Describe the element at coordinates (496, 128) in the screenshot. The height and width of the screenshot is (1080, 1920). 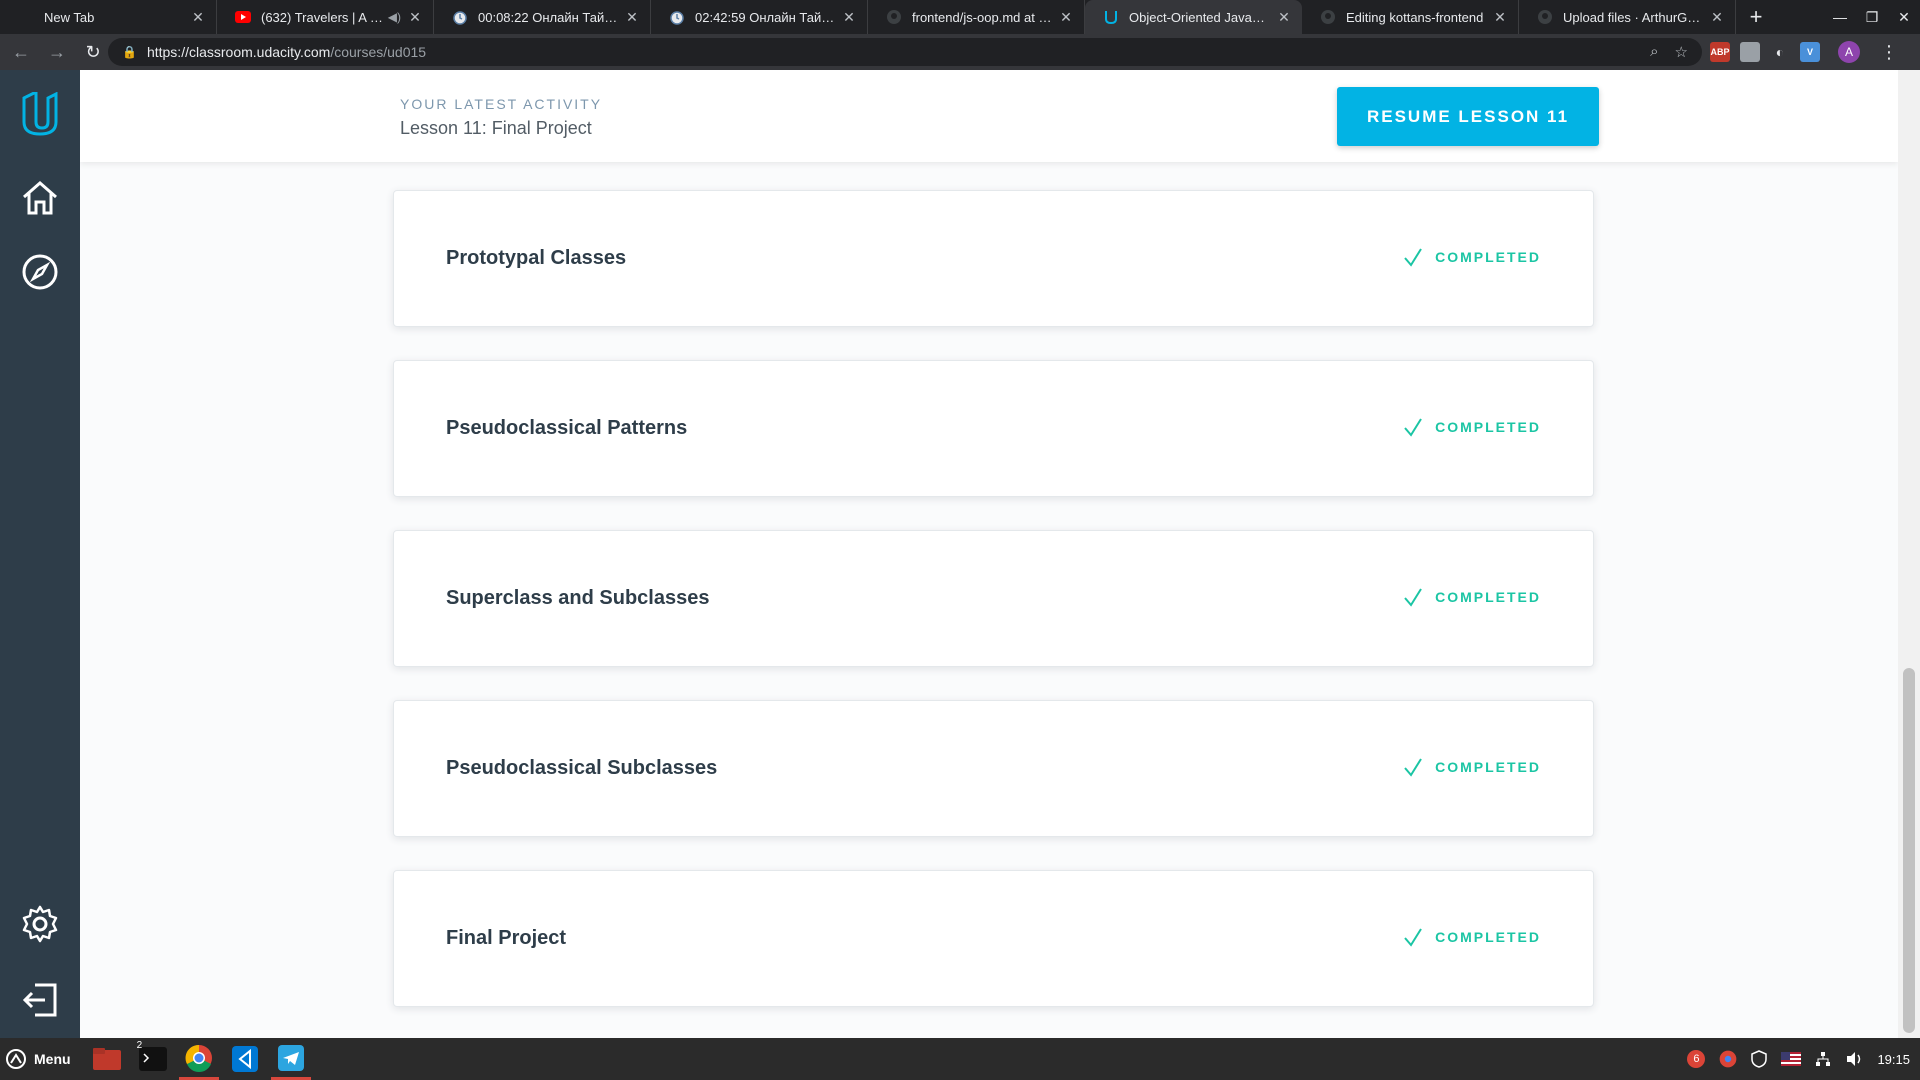
I see `latest-activity-lesson: Lesson 11: Final Project` at that location.